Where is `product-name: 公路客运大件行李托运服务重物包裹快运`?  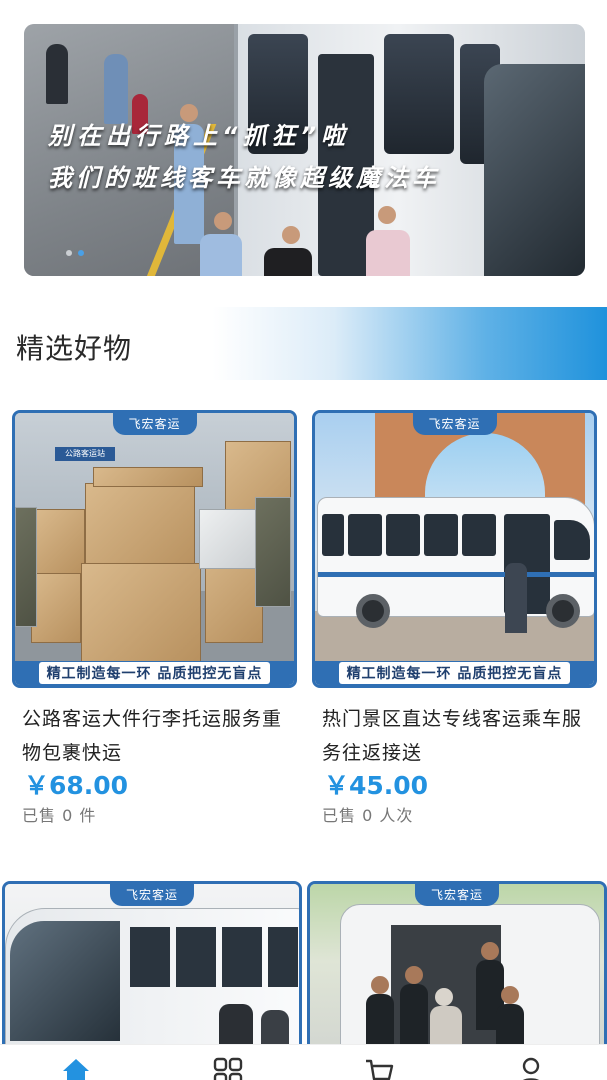 product-name: 公路客运大件行李托运服务重物包裹快运 is located at coordinates (153, 736).